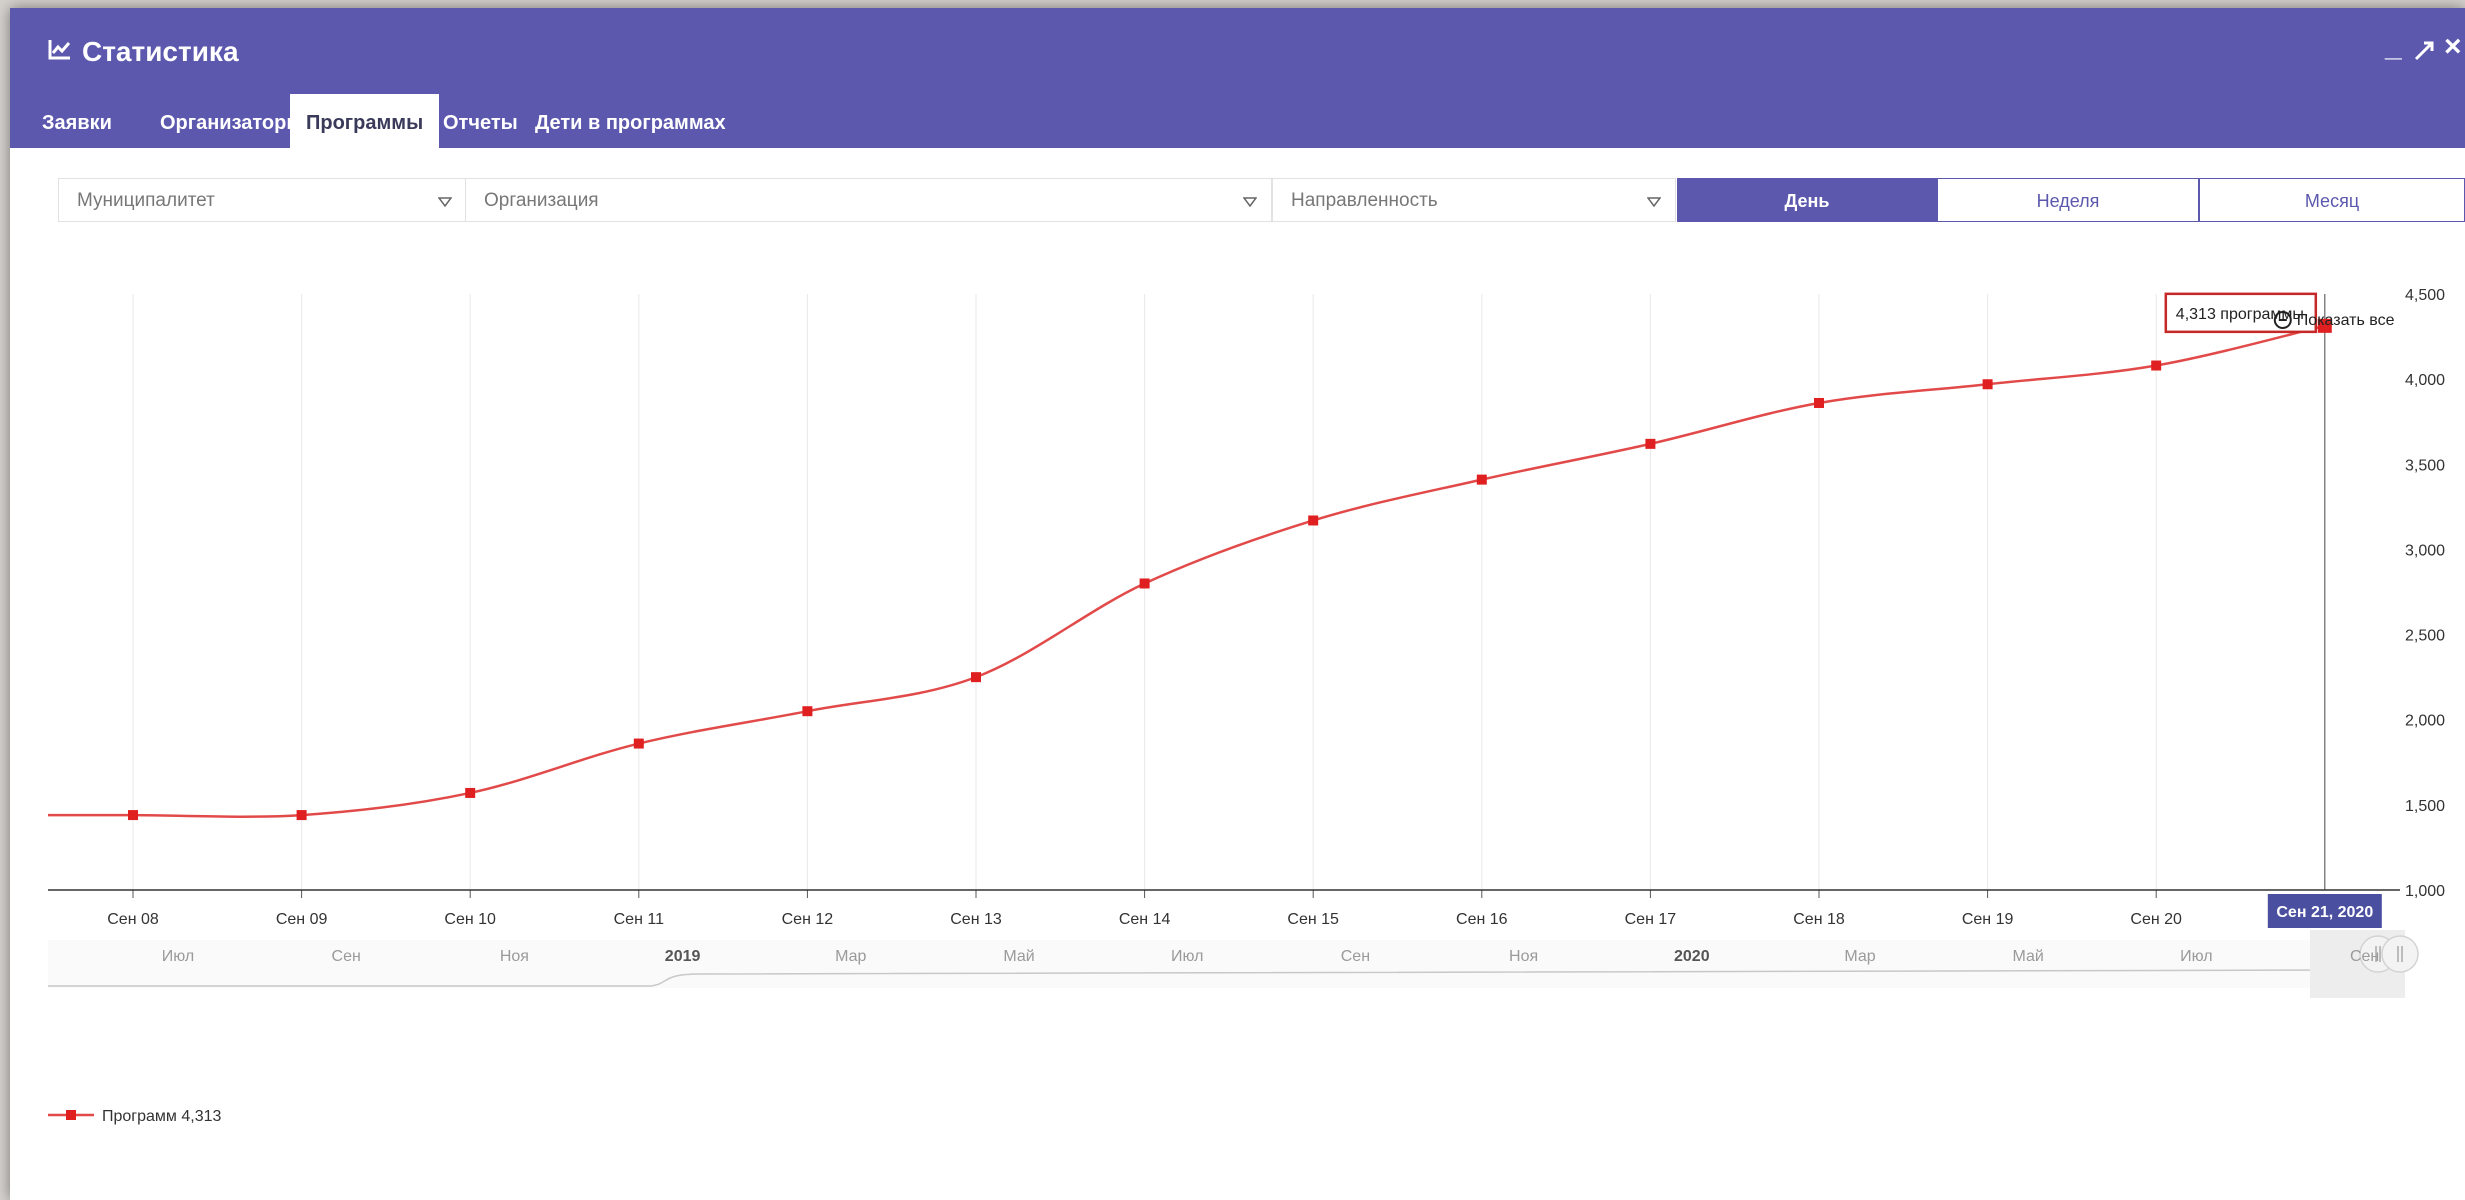  What do you see at coordinates (1313, 919) in the screenshot?
I see `x-tick-label: Сен 15` at bounding box center [1313, 919].